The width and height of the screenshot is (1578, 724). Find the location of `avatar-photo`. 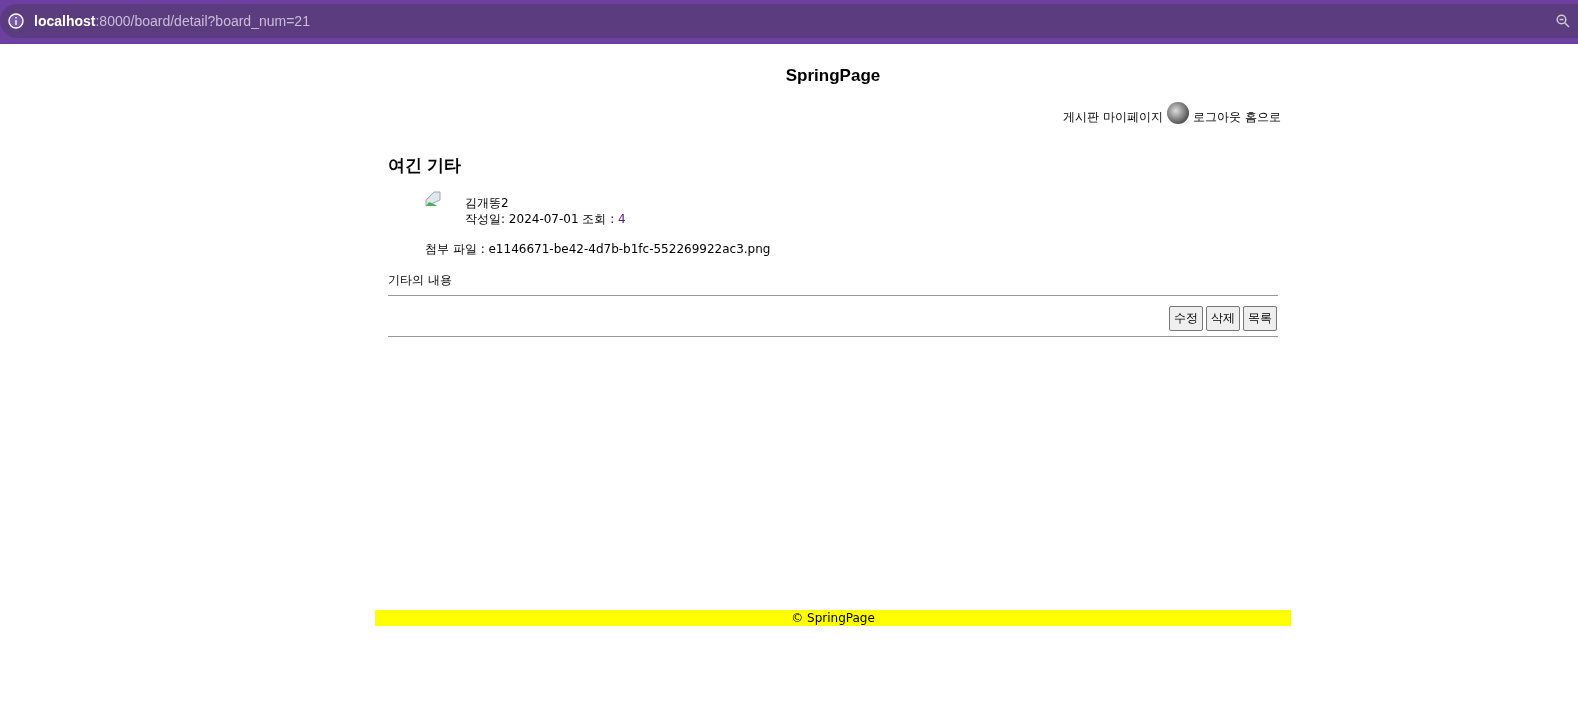

avatar-photo is located at coordinates (1178, 113).